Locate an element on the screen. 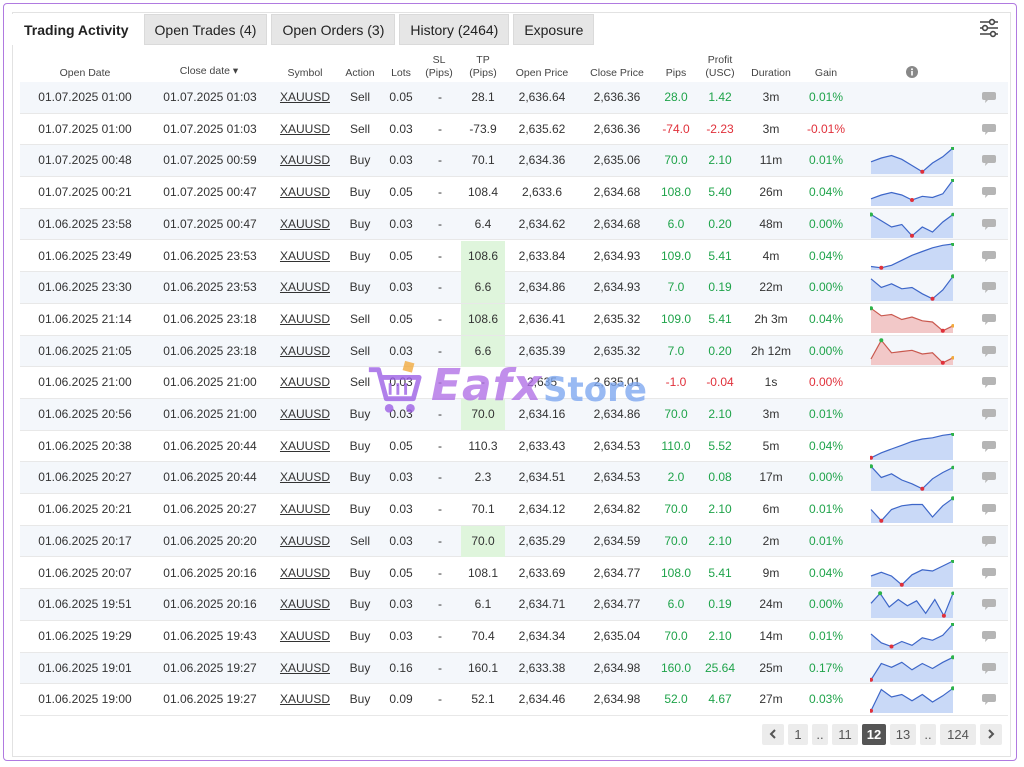 Image resolution: width=1024 pixels, height=767 pixels. col-gain: Gain is located at coordinates (826, 73).